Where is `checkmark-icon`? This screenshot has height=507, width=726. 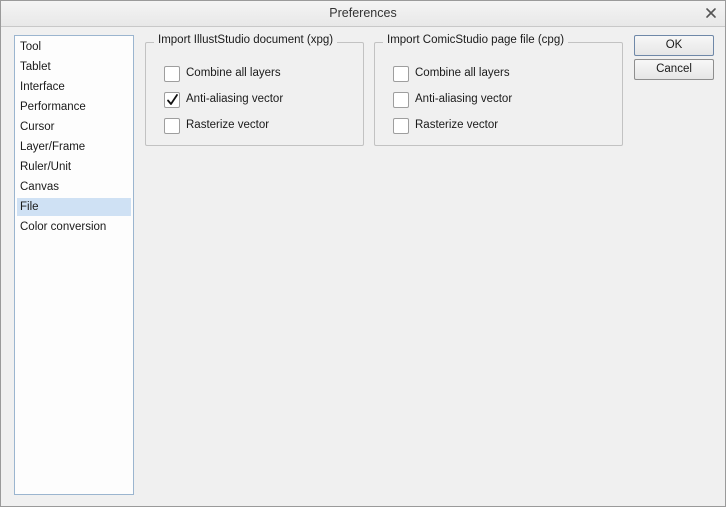
checkmark-icon is located at coordinates (172, 99).